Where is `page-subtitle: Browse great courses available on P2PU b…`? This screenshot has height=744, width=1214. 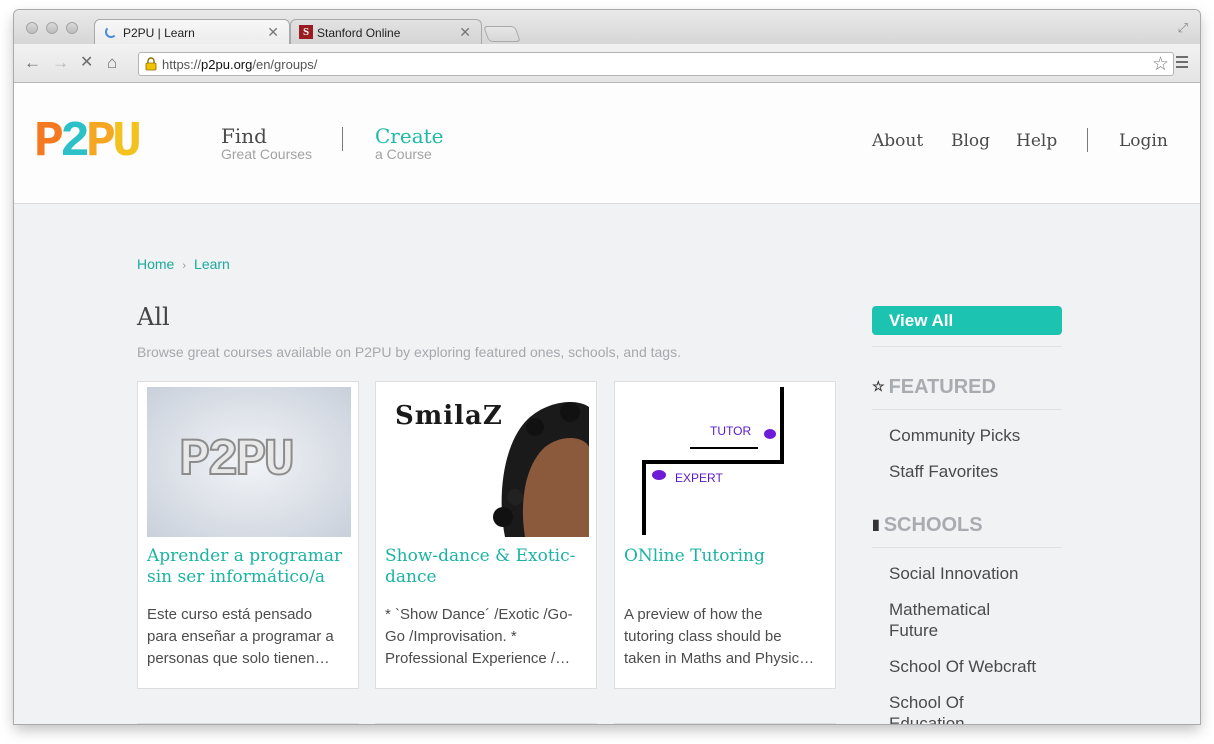 page-subtitle: Browse great courses available on P2PU b… is located at coordinates (409, 352).